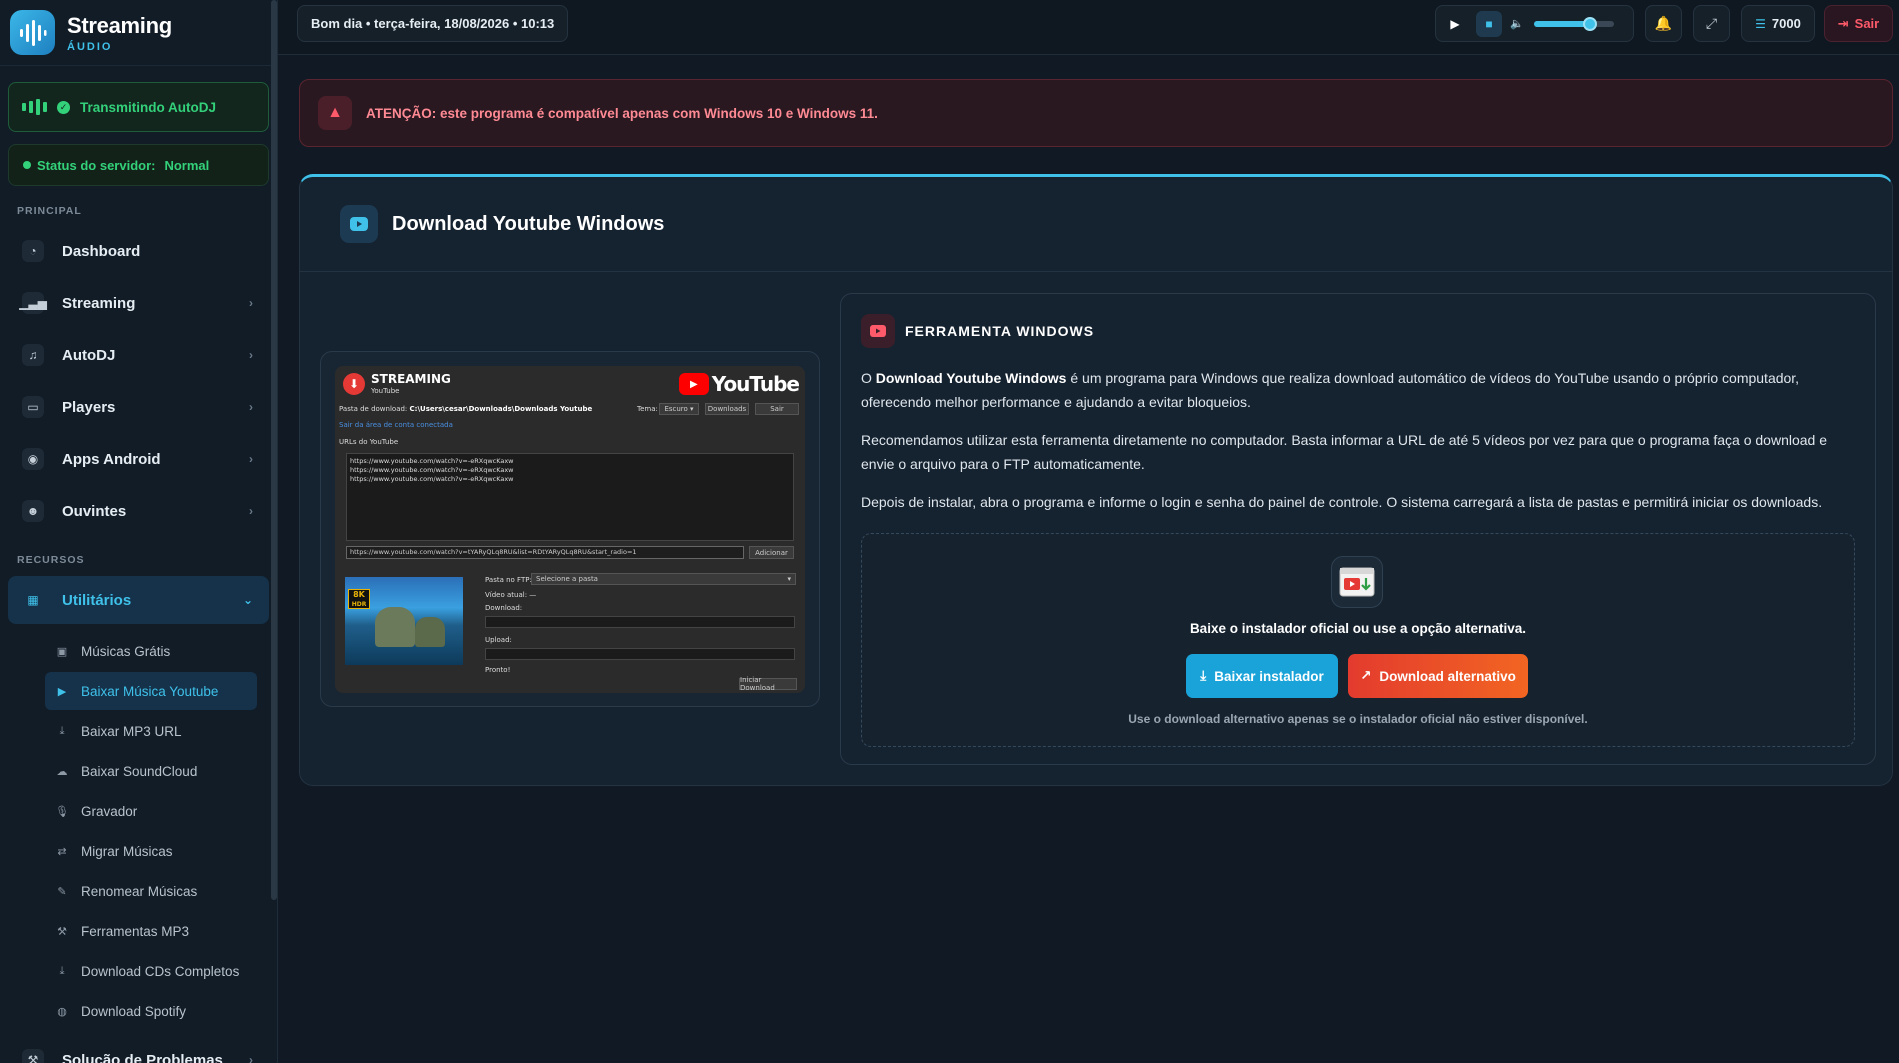 The width and height of the screenshot is (1899, 1063). I want to click on bell-icon: 🔔, so click(1663, 23).